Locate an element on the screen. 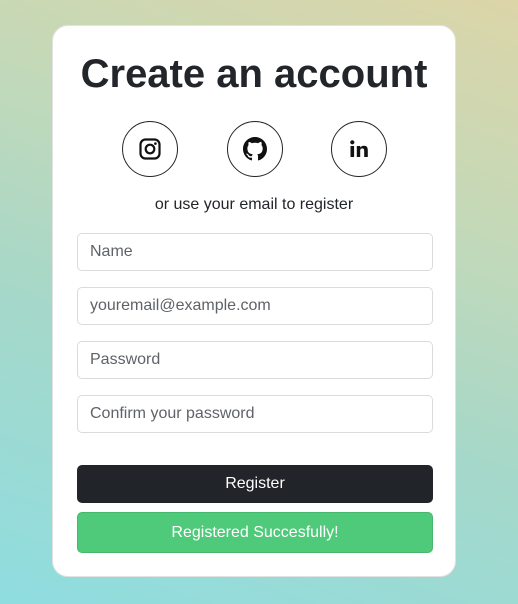  linkedin-button is located at coordinates (359, 149).